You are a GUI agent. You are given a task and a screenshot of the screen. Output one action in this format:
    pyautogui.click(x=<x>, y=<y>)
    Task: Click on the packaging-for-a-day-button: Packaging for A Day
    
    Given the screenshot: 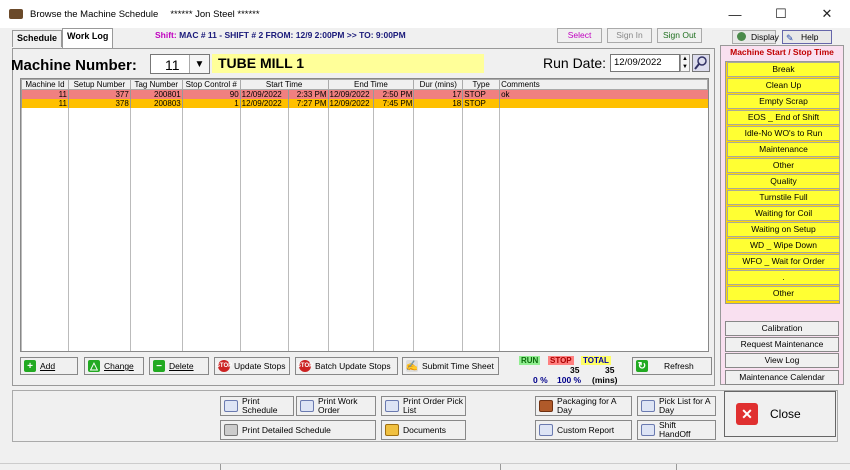 What is the action you would take?
    pyautogui.click(x=583, y=406)
    